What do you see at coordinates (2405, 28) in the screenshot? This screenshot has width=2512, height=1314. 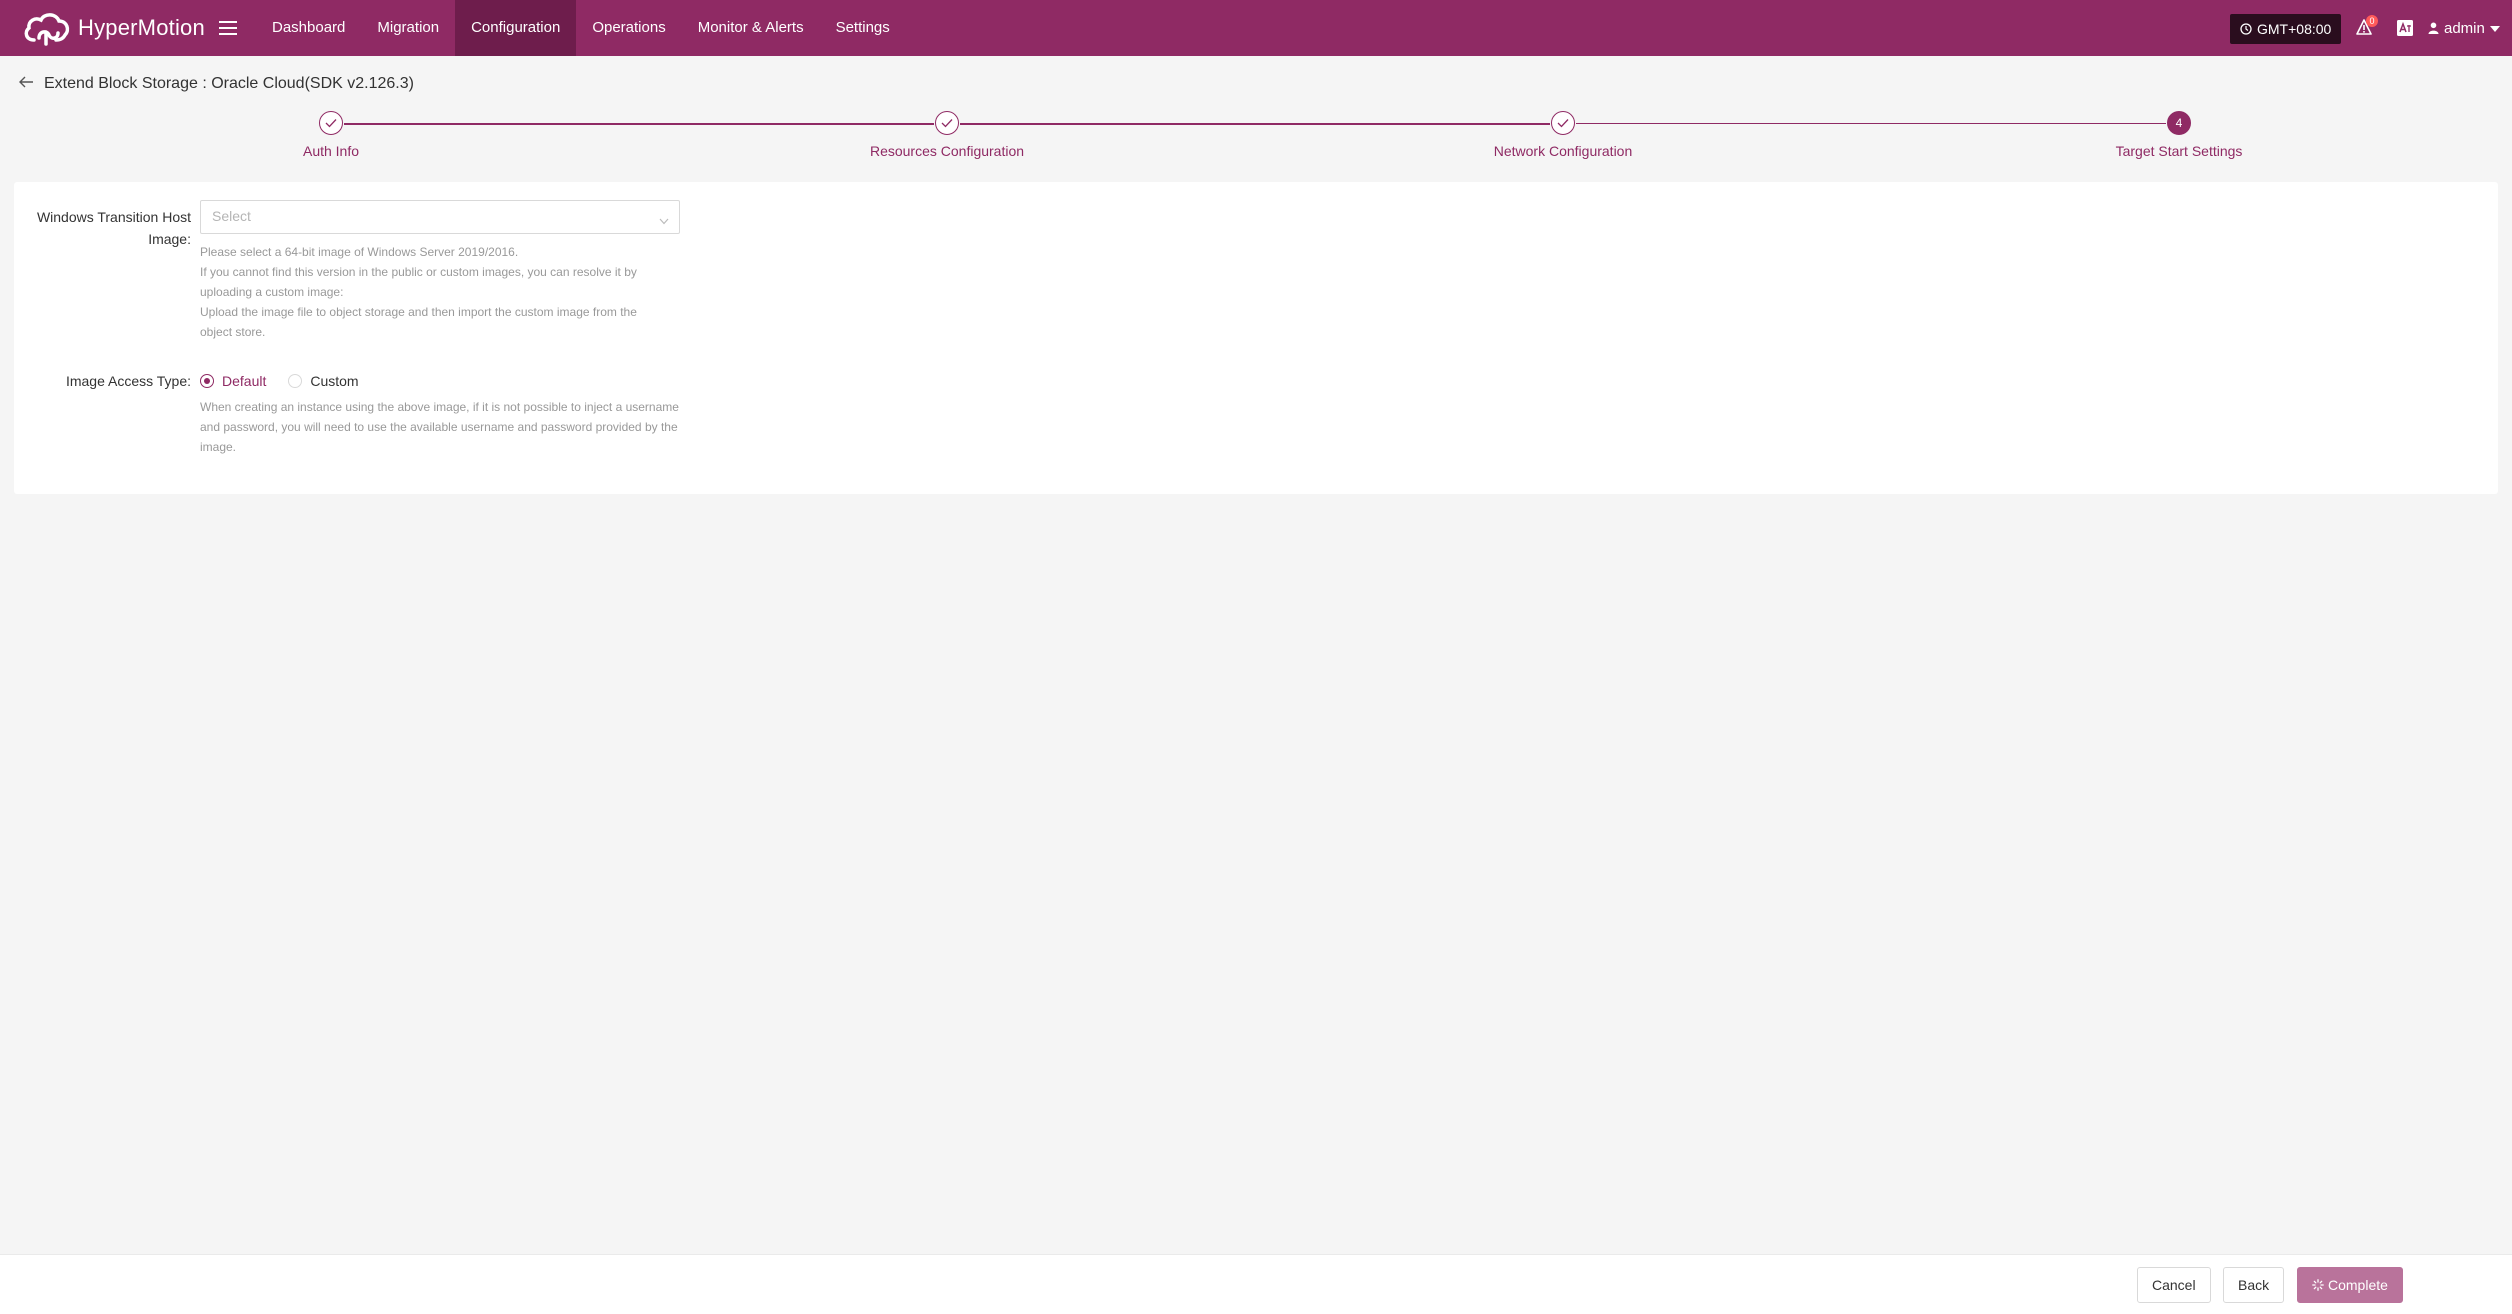 I see `language-switch-icon` at bounding box center [2405, 28].